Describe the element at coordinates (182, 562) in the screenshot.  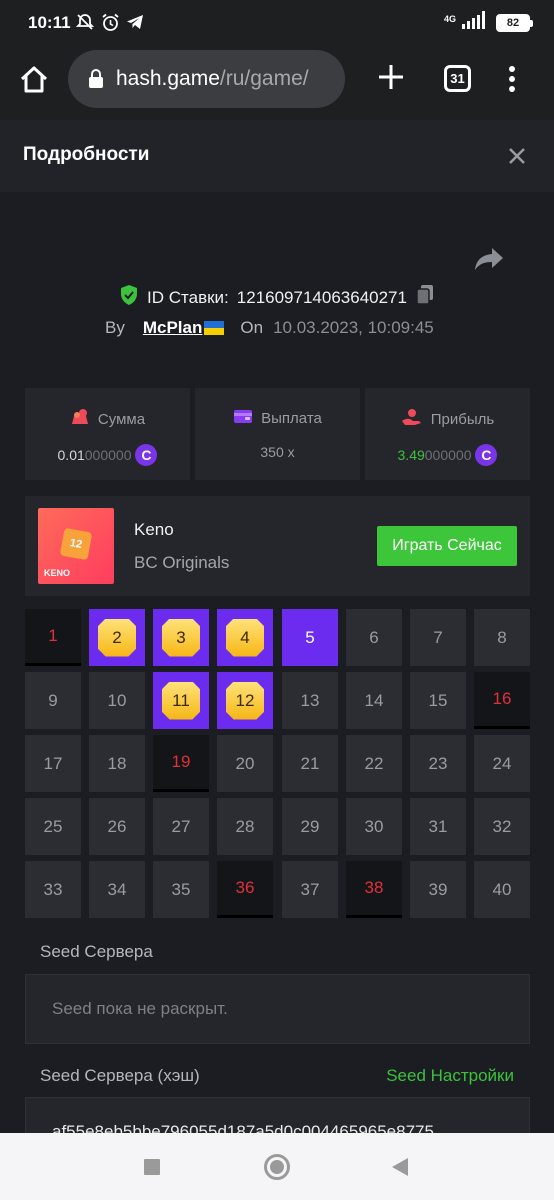
I see `game-provider: BC Originals` at that location.